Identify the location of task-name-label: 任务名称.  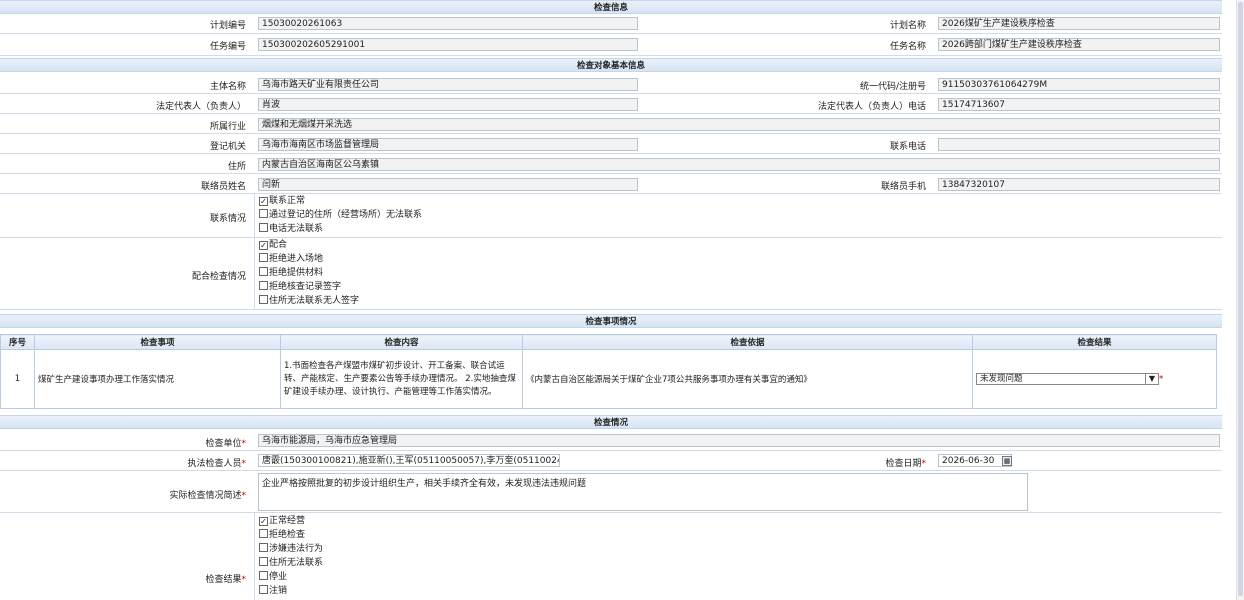
(907, 47).